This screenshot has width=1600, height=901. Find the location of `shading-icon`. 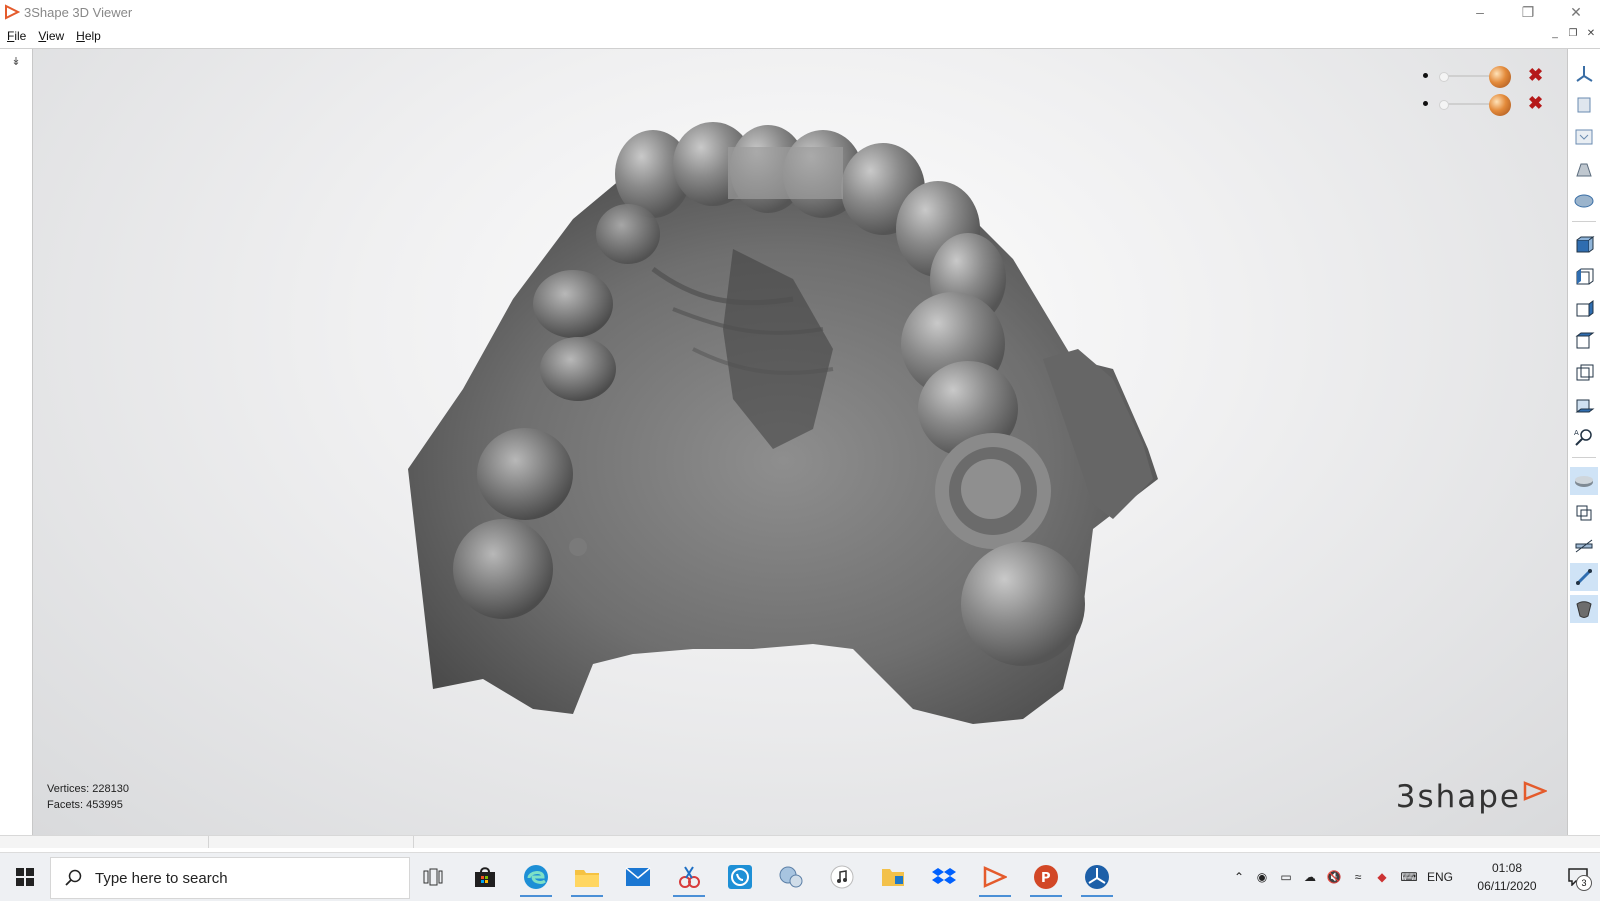

shading-icon is located at coordinates (1584, 609).